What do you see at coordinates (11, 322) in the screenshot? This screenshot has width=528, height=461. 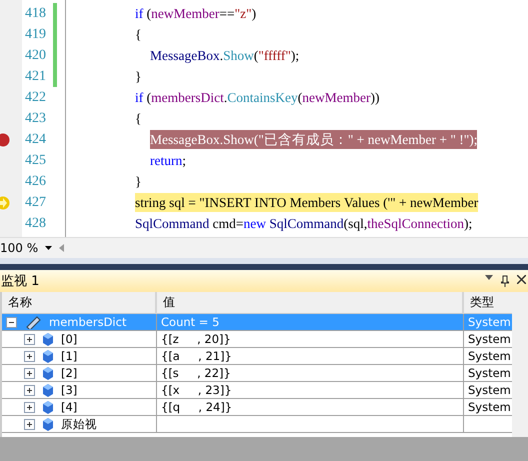 I see `collapse-icon` at bounding box center [11, 322].